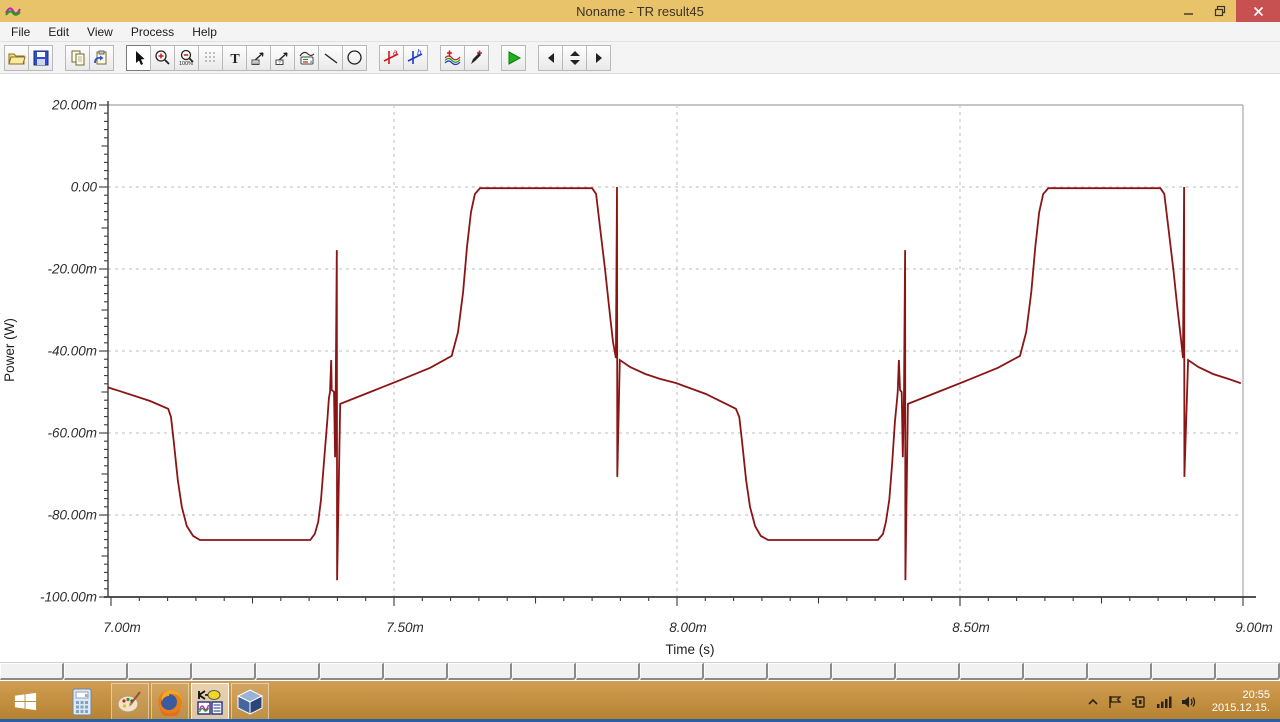 This screenshot has width=1280, height=722. I want to click on svg-text: 0.00, so click(84, 187).